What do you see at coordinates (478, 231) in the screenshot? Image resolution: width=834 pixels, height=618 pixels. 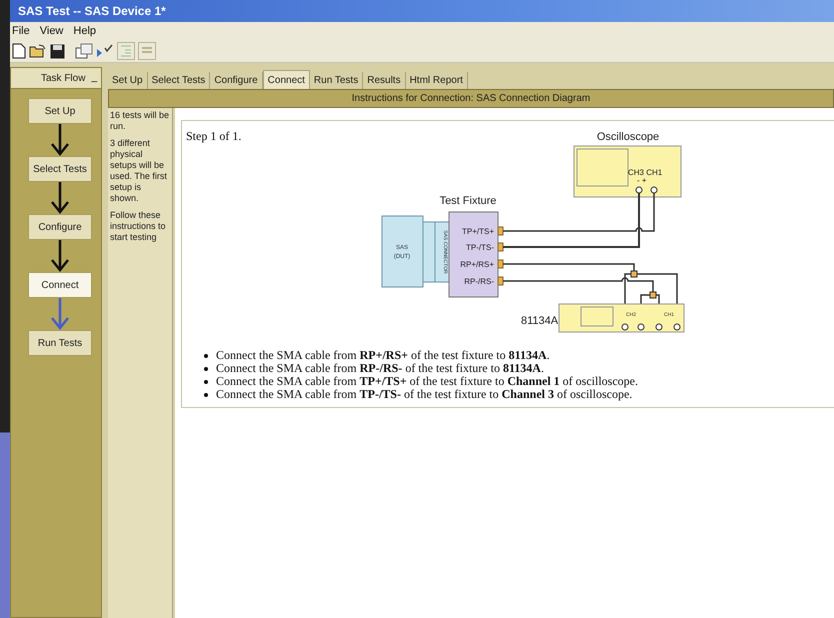 I see `port-label: TP+/TS+` at bounding box center [478, 231].